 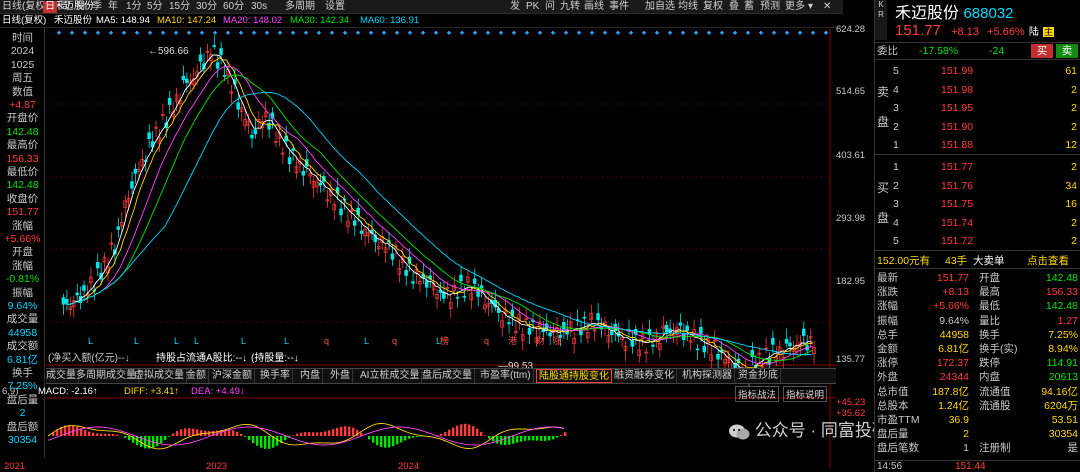 What do you see at coordinates (253, 20) in the screenshot?
I see `ma20-label: MA20: 148.02` at bounding box center [253, 20].